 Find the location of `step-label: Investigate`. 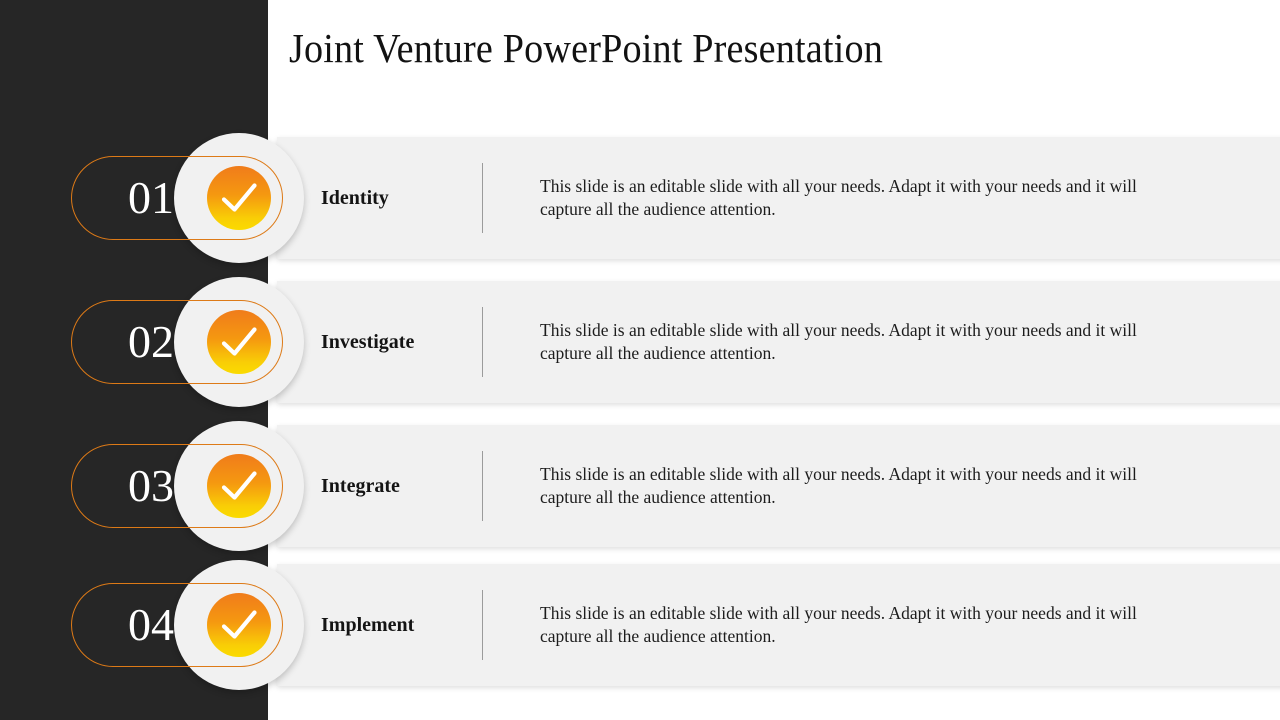

step-label: Investigate is located at coordinates (368, 341).